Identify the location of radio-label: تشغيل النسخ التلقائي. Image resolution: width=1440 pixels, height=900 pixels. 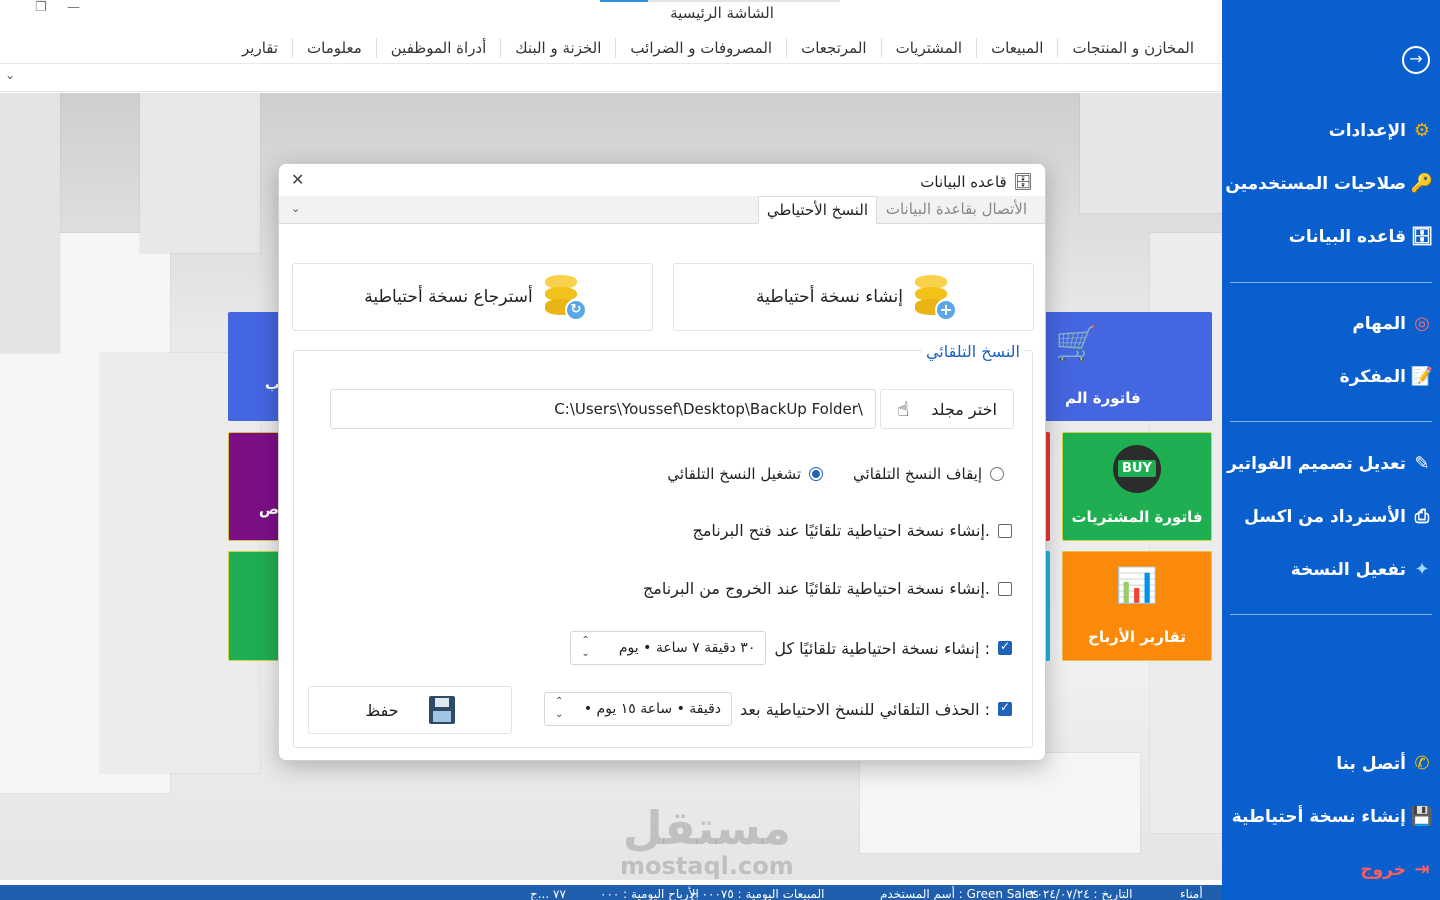
(734, 474).